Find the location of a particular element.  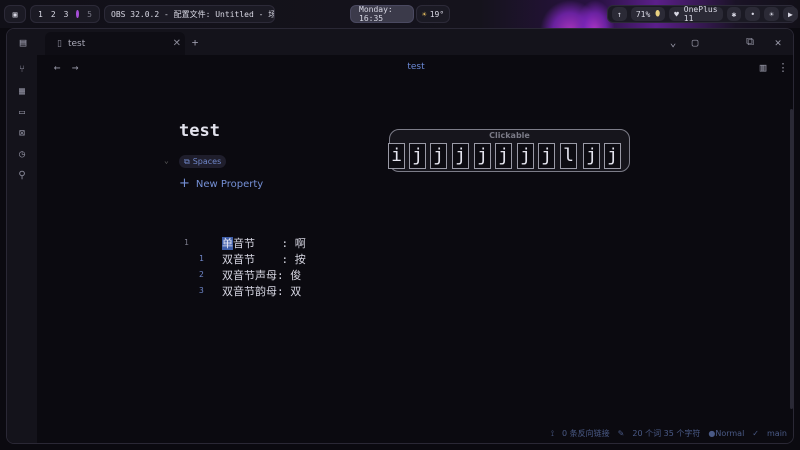

graph-icon: ⑂ is located at coordinates (22, 69).